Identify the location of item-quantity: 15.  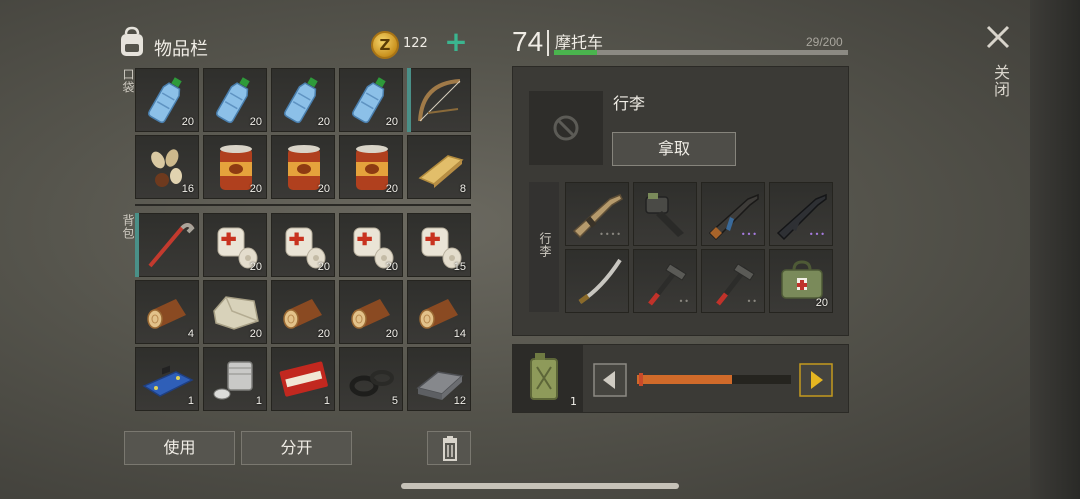
(459, 267).